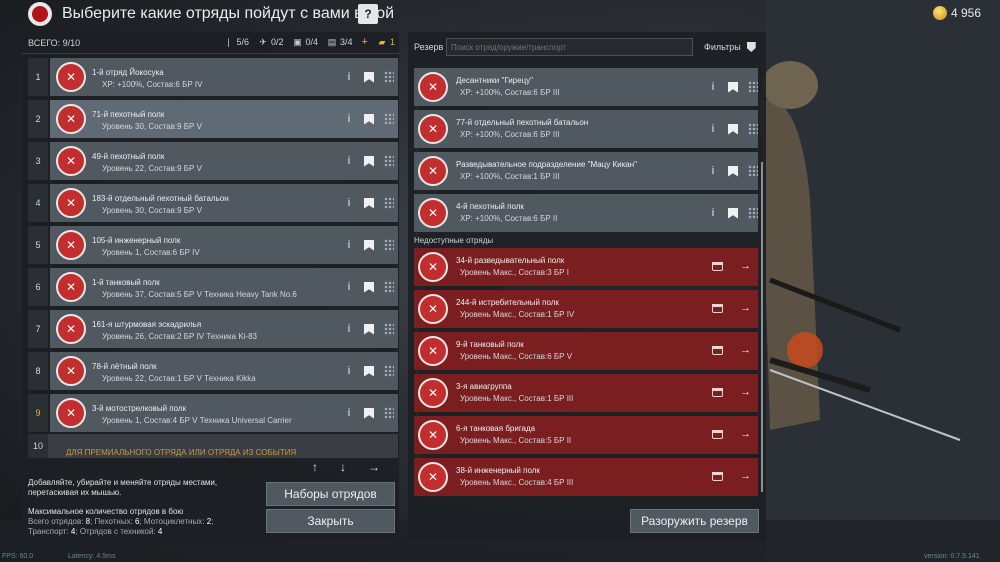  I want to click on filters-button: Фильтры, so click(730, 47).